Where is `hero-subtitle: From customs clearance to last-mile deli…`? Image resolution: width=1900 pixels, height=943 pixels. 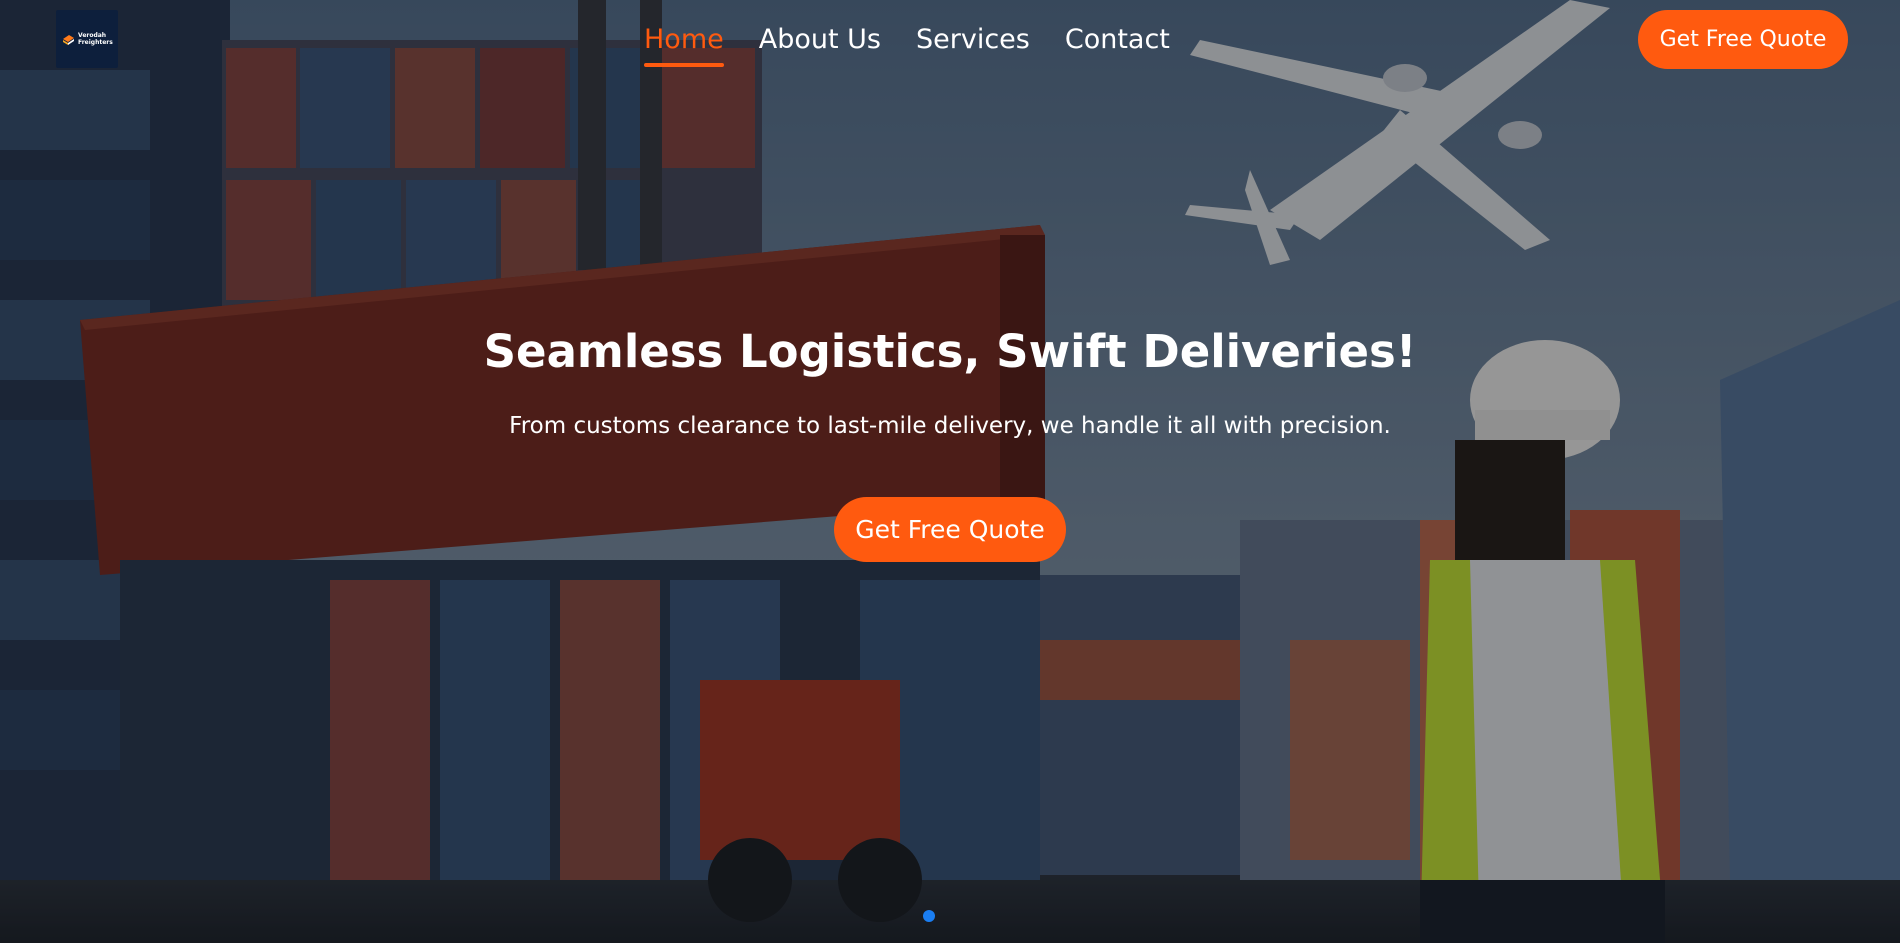
hero-subtitle: From customs clearance to last-mile deli… is located at coordinates (950, 426).